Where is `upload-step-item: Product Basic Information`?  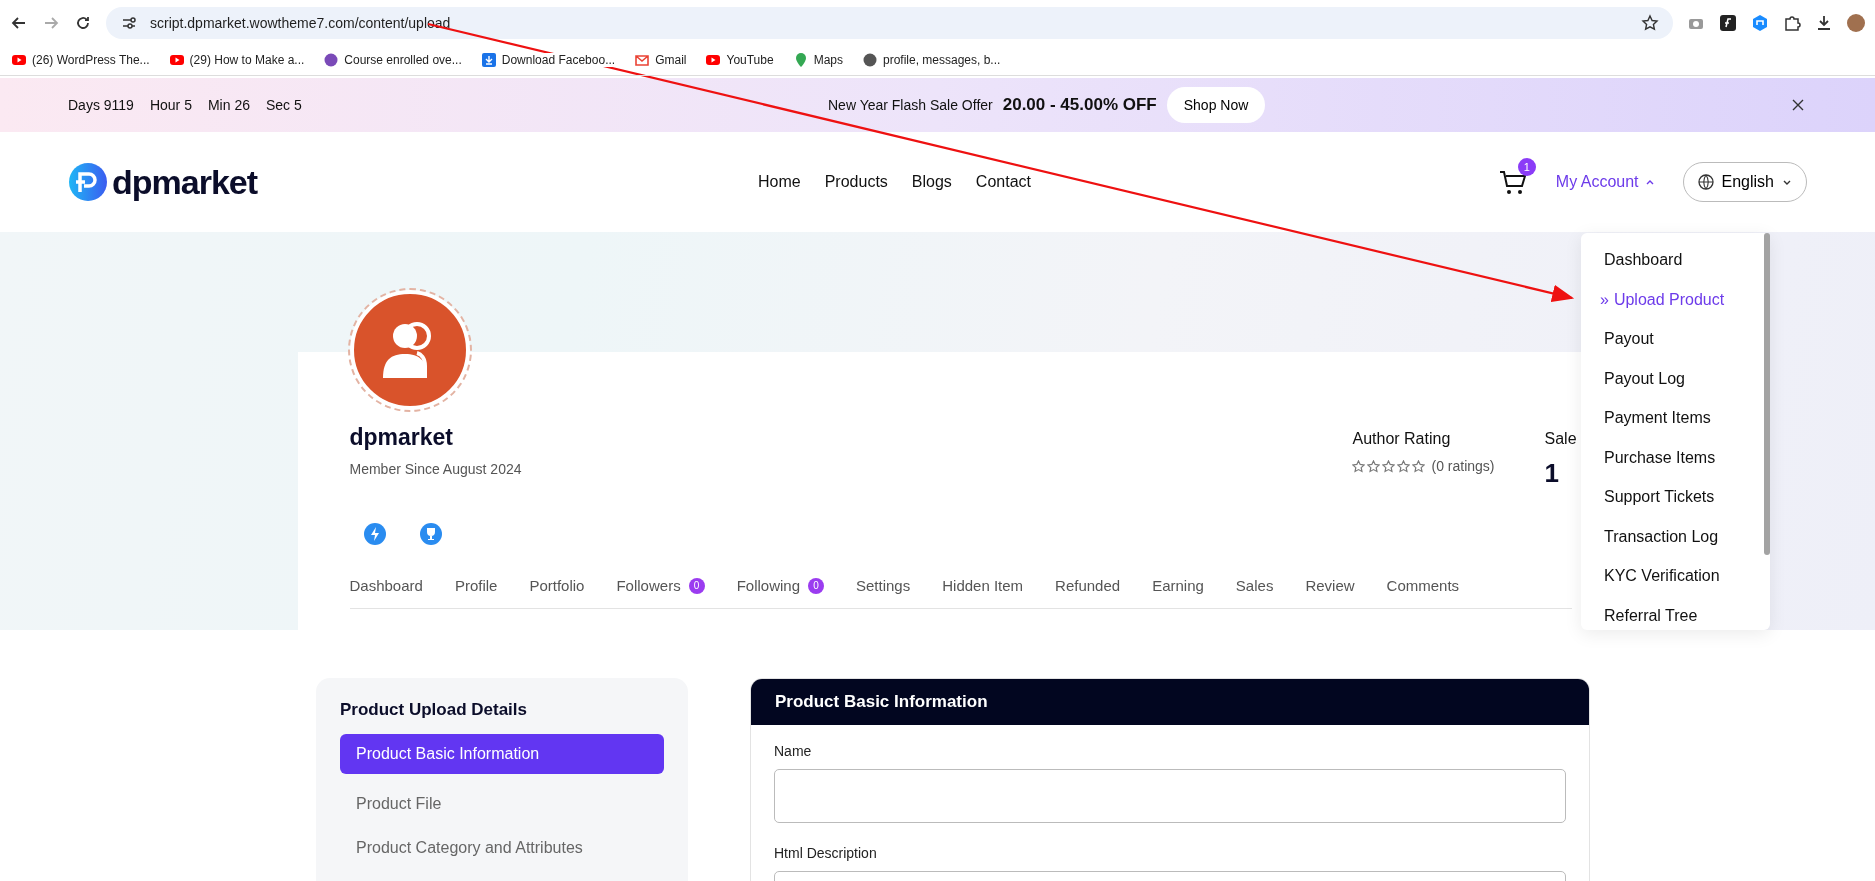 upload-step-item: Product Basic Information is located at coordinates (502, 754).